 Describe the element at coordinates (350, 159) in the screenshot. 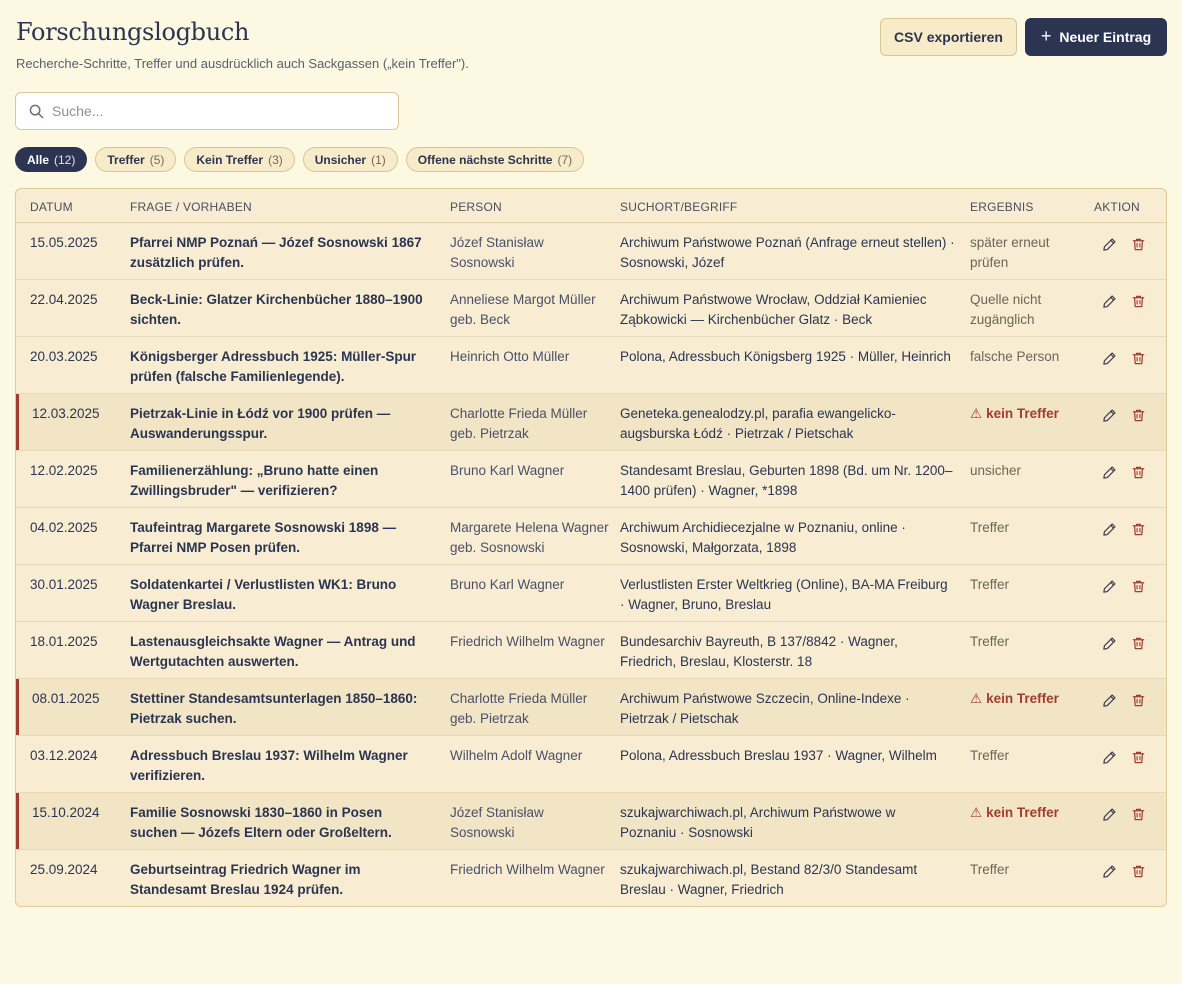

I see `filter-chip-unsicher: Unsicher (1)` at that location.